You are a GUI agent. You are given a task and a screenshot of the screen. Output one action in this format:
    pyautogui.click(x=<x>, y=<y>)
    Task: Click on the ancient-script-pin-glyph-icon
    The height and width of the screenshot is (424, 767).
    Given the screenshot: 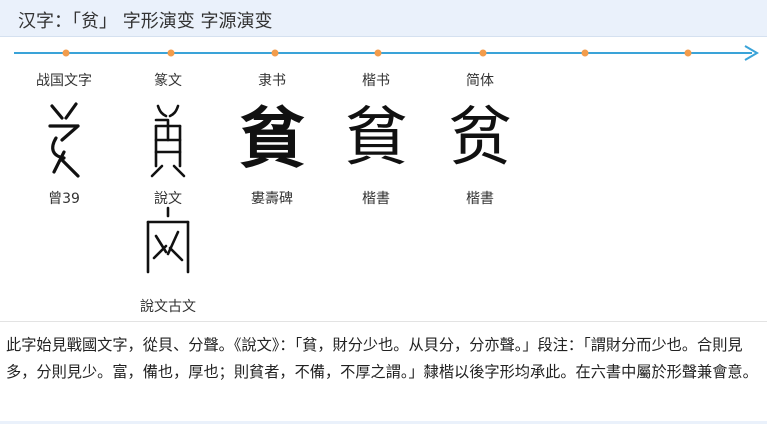 What is the action you would take?
    pyautogui.click(x=168, y=240)
    